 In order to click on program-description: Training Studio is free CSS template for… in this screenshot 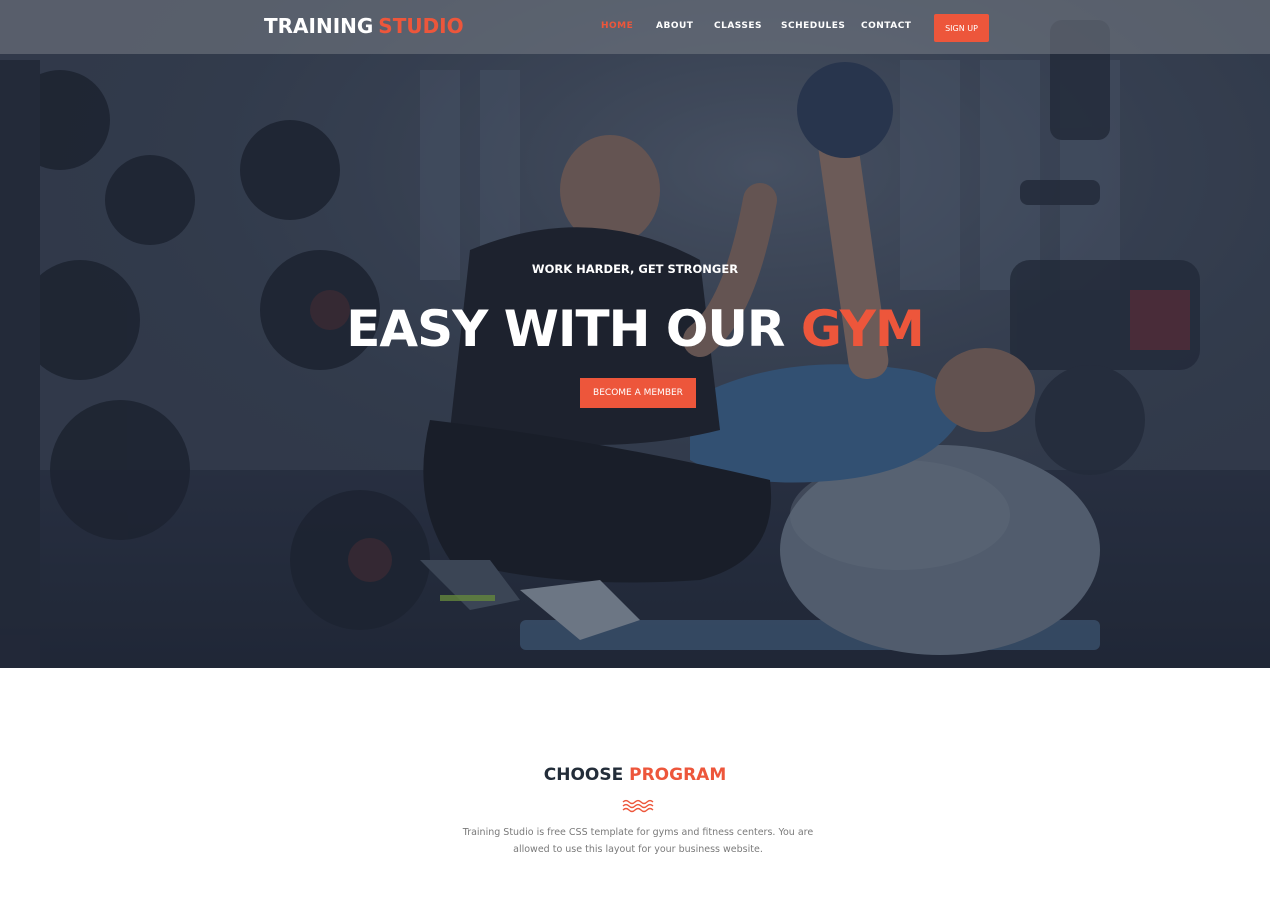, I will do `click(638, 841)`.